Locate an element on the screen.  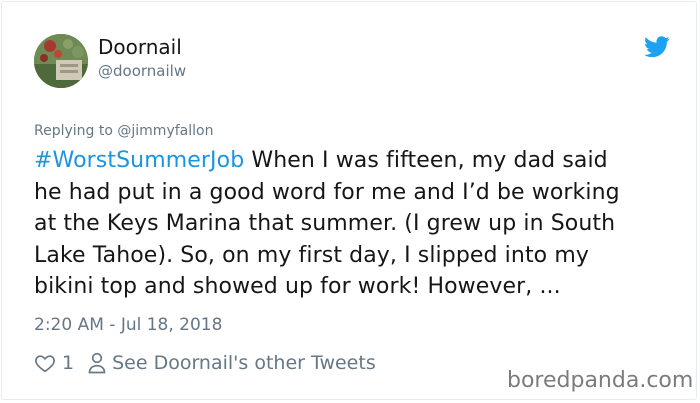
reply-mention-link: @jimmyfallon is located at coordinates (165, 131).